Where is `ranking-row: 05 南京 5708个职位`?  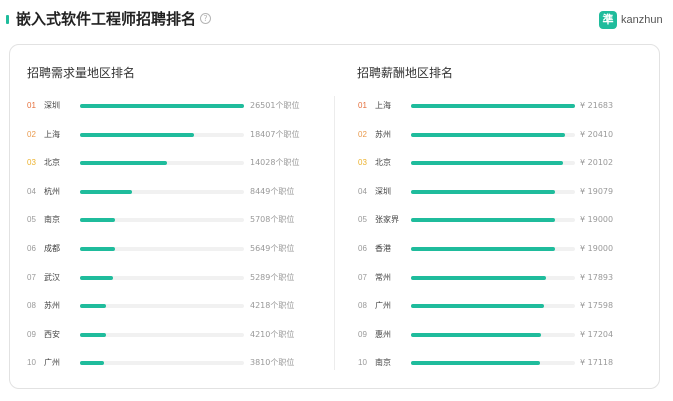
ranking-row: 05 南京 5708个职位 is located at coordinates (172, 221).